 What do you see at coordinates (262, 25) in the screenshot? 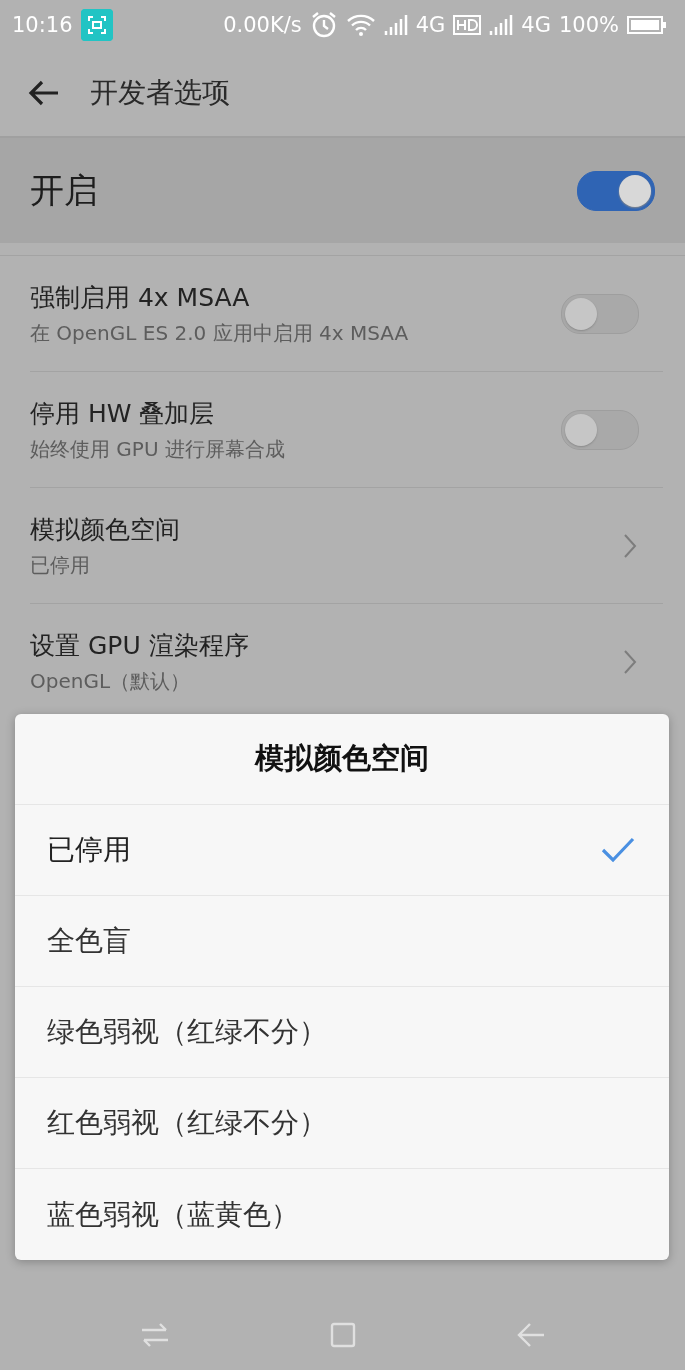
I see `network-speed: 0.00K/s` at bounding box center [262, 25].